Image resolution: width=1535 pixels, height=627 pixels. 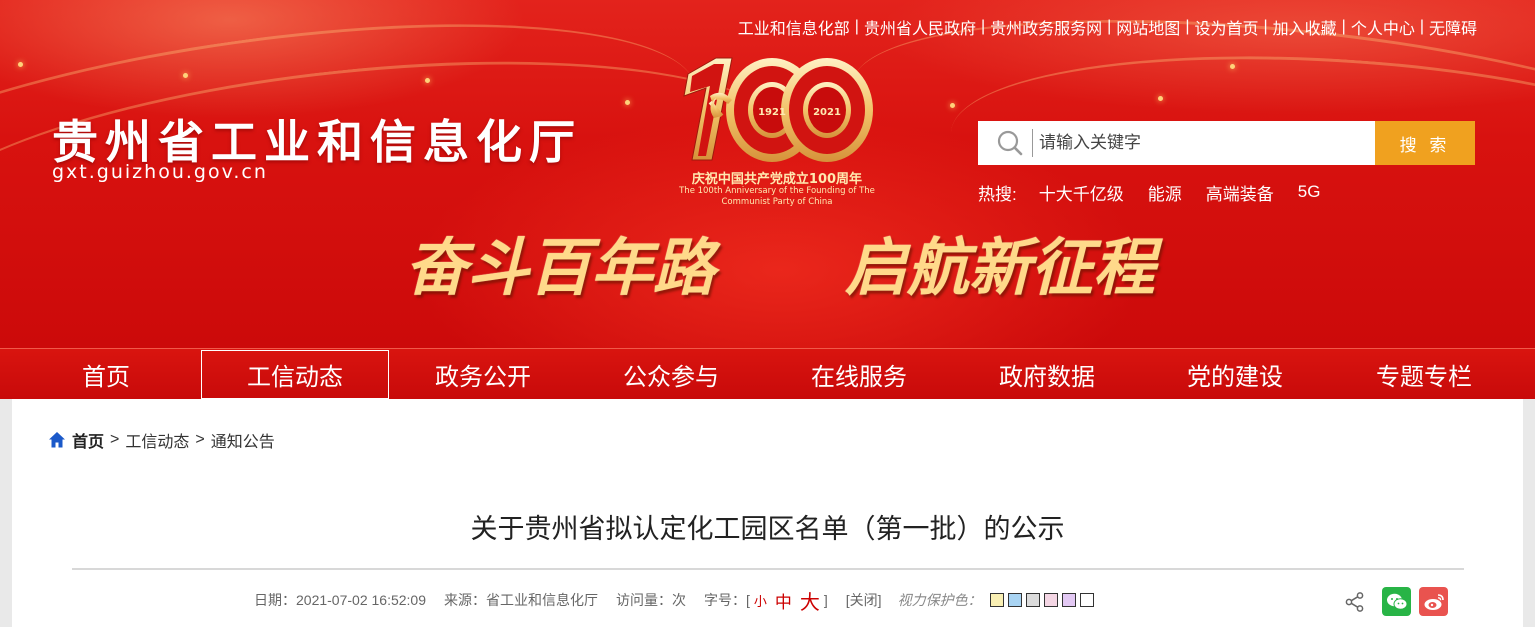 What do you see at coordinates (1014, 600) in the screenshot?
I see `eye-color-blue` at bounding box center [1014, 600].